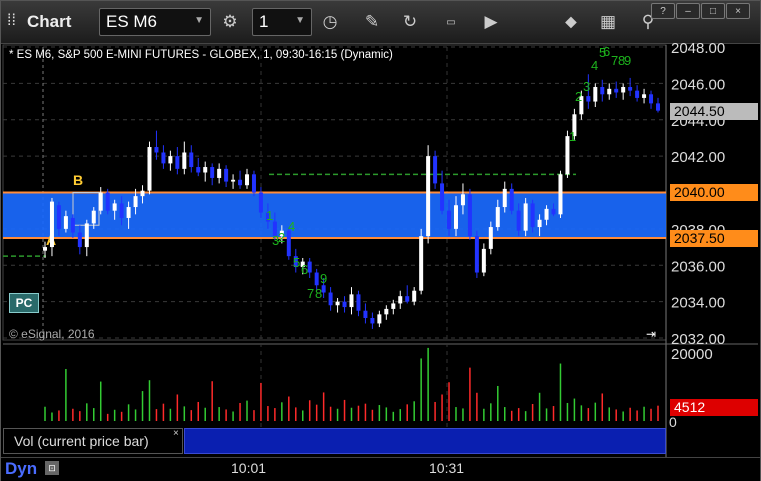 The image size is (761, 481). What do you see at coordinates (93, 441) in the screenshot?
I see `volume-label: Vol (current price bar)` at bounding box center [93, 441].